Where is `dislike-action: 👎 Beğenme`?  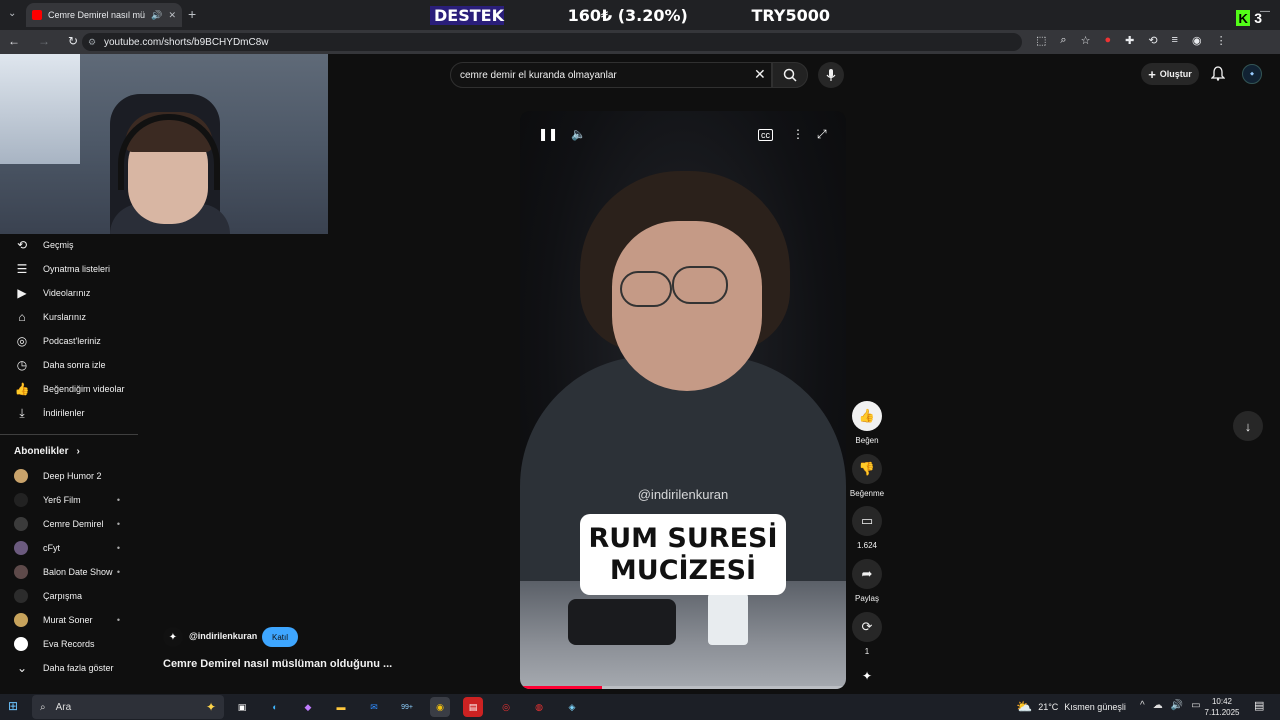 dislike-action: 👎 Beğenme is located at coordinates (867, 476).